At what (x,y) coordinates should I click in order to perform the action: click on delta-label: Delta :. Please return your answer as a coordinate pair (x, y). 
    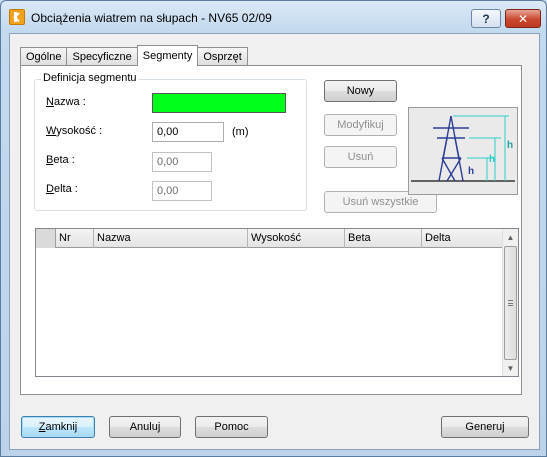
    Looking at the image, I should click on (62, 189).